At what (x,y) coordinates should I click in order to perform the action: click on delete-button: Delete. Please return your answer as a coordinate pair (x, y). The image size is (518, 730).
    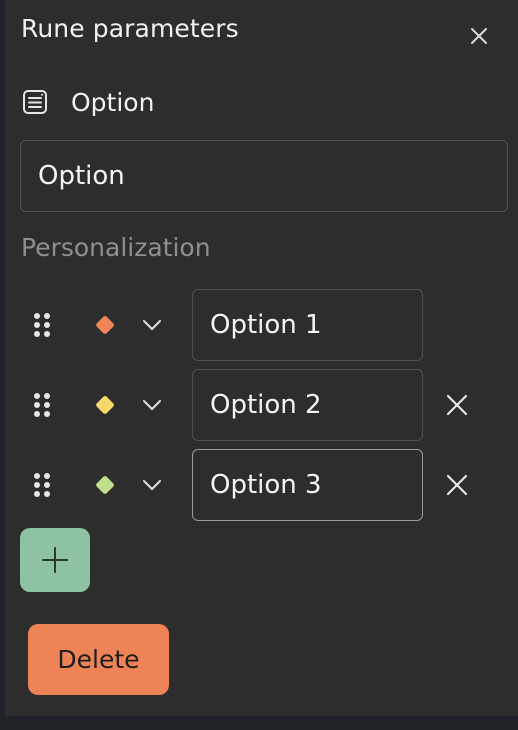
    Looking at the image, I should click on (98, 659).